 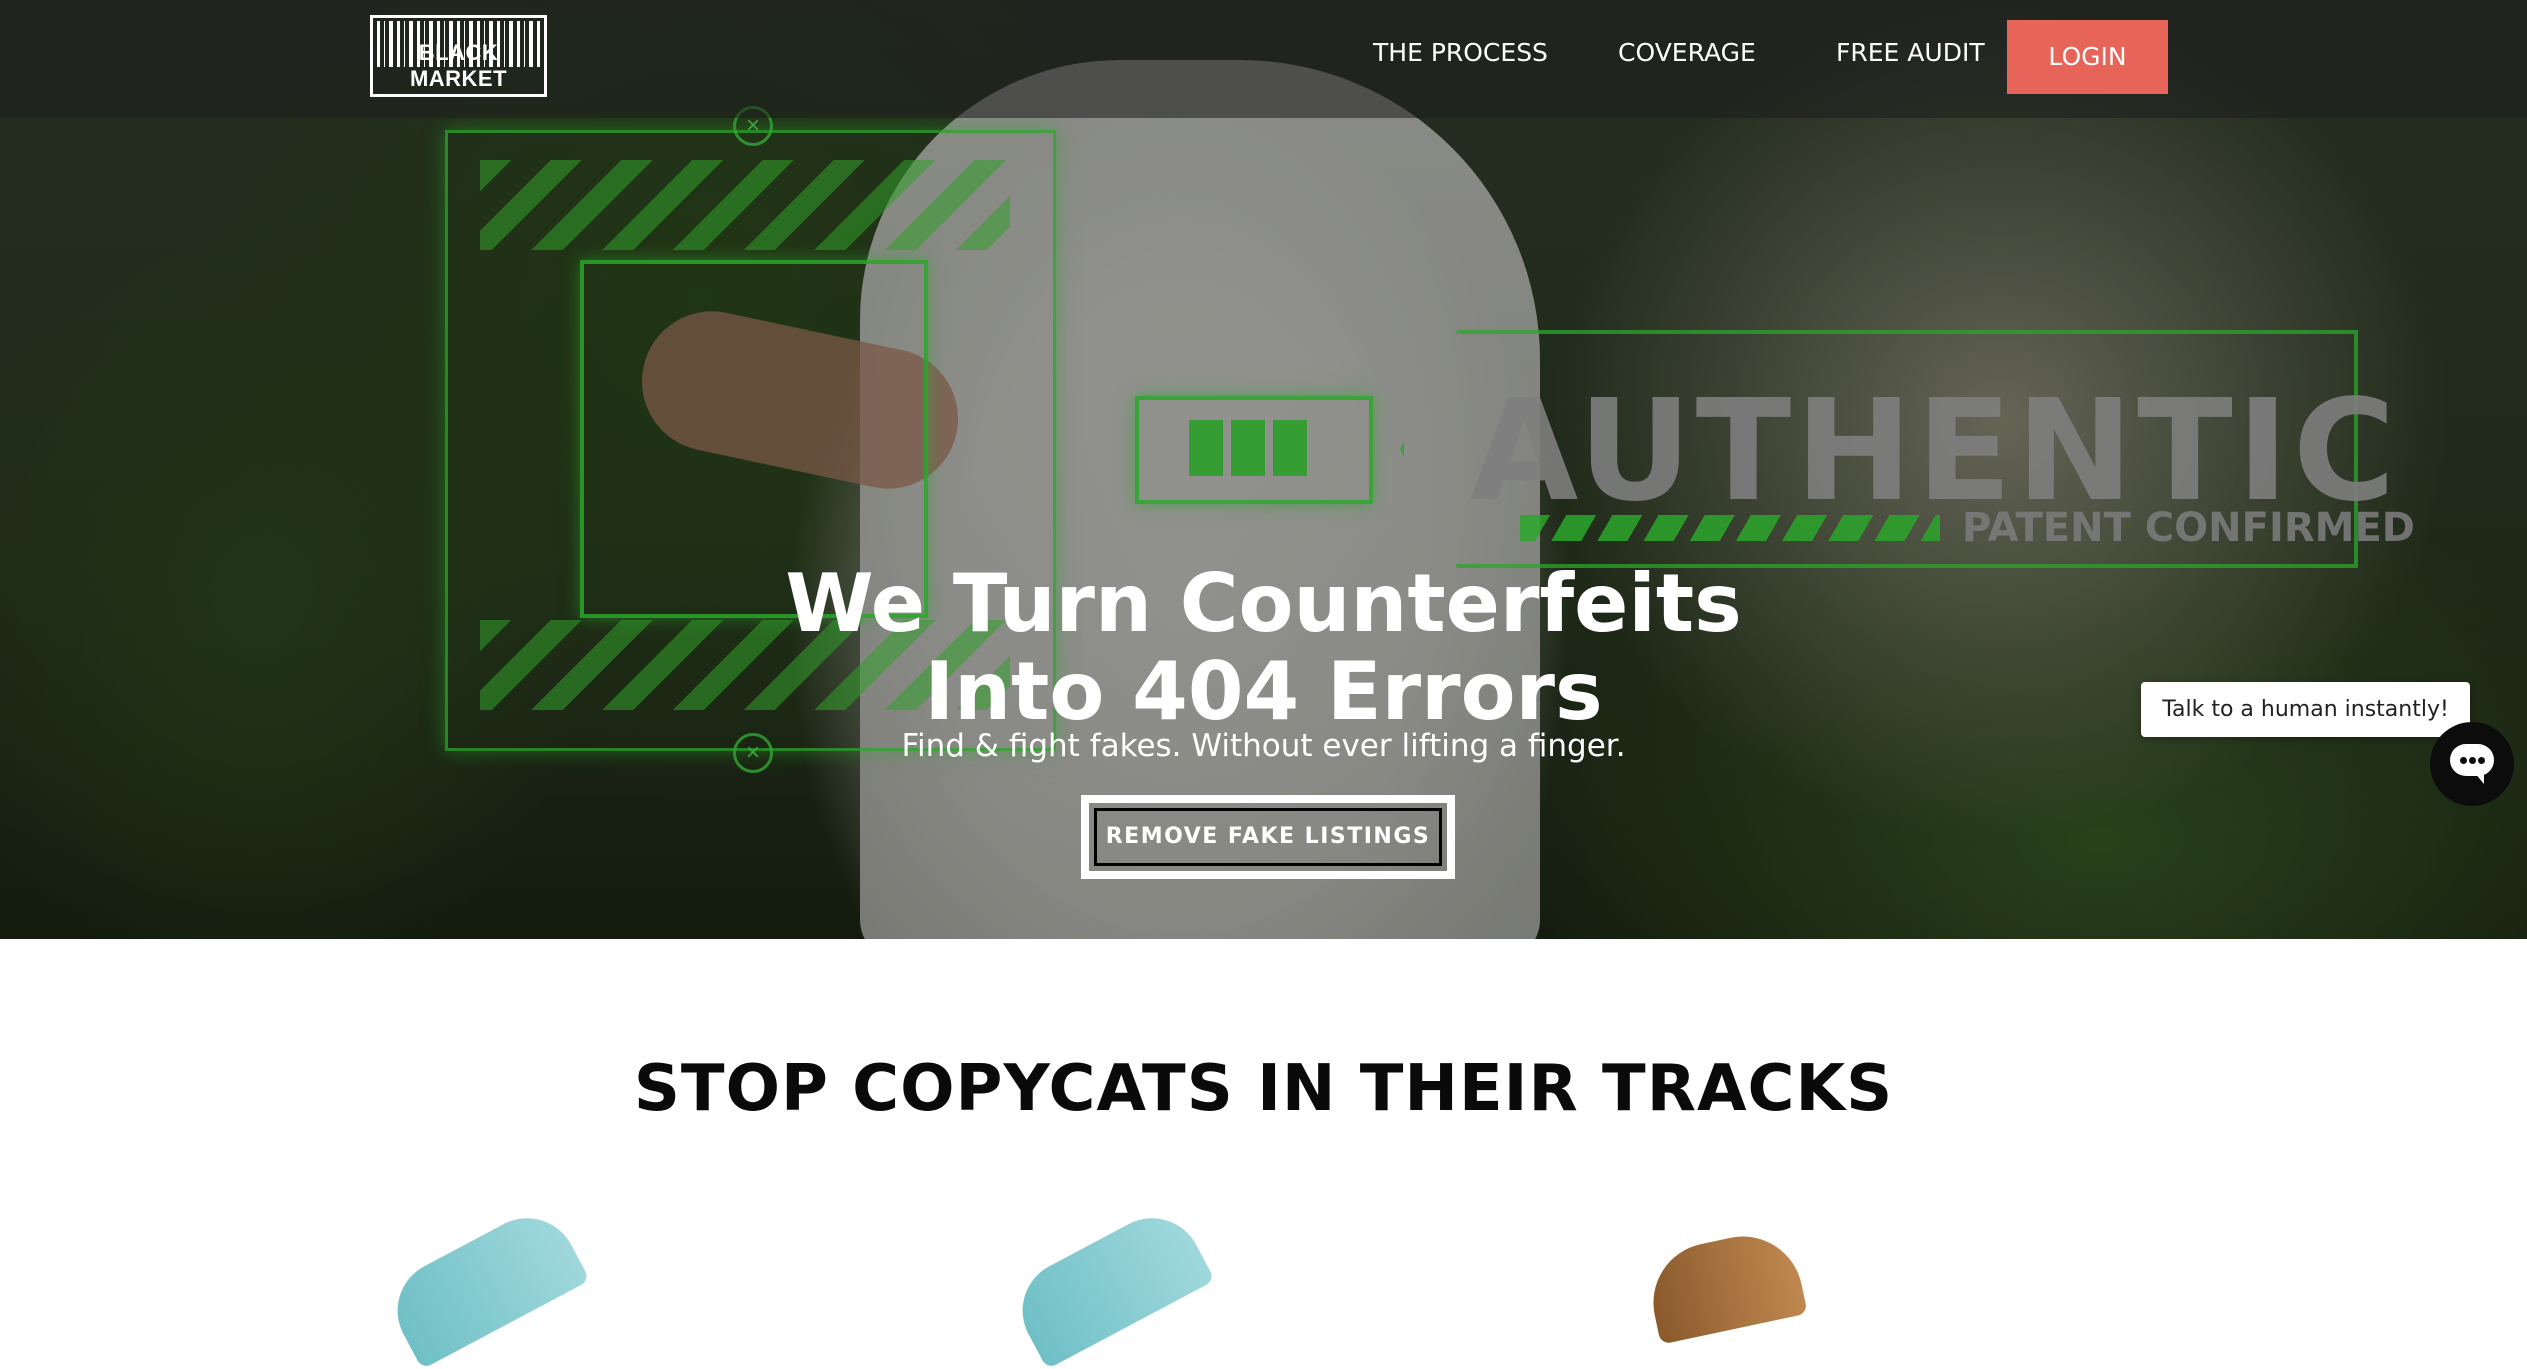 What do you see at coordinates (2087, 57) in the screenshot?
I see `login-button: LOGIN` at bounding box center [2087, 57].